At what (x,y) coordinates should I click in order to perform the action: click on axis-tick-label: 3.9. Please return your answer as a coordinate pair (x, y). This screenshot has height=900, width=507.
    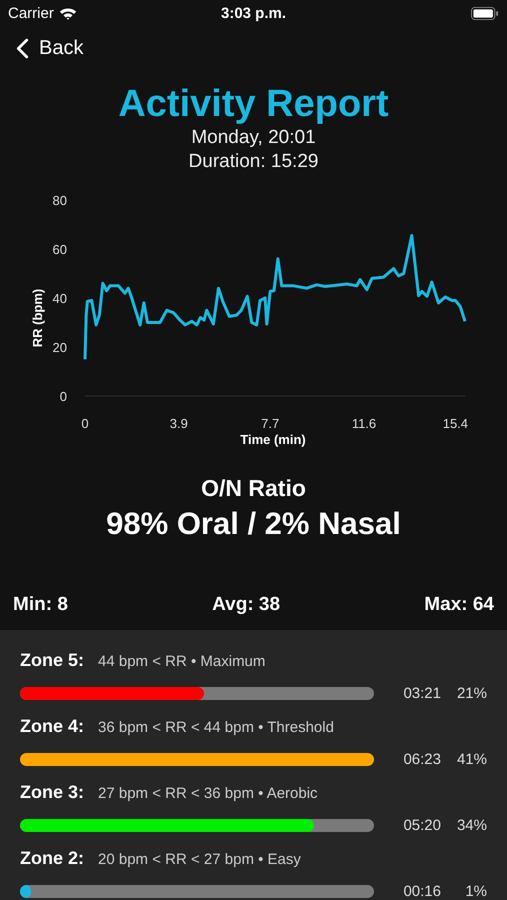
    Looking at the image, I should click on (179, 423).